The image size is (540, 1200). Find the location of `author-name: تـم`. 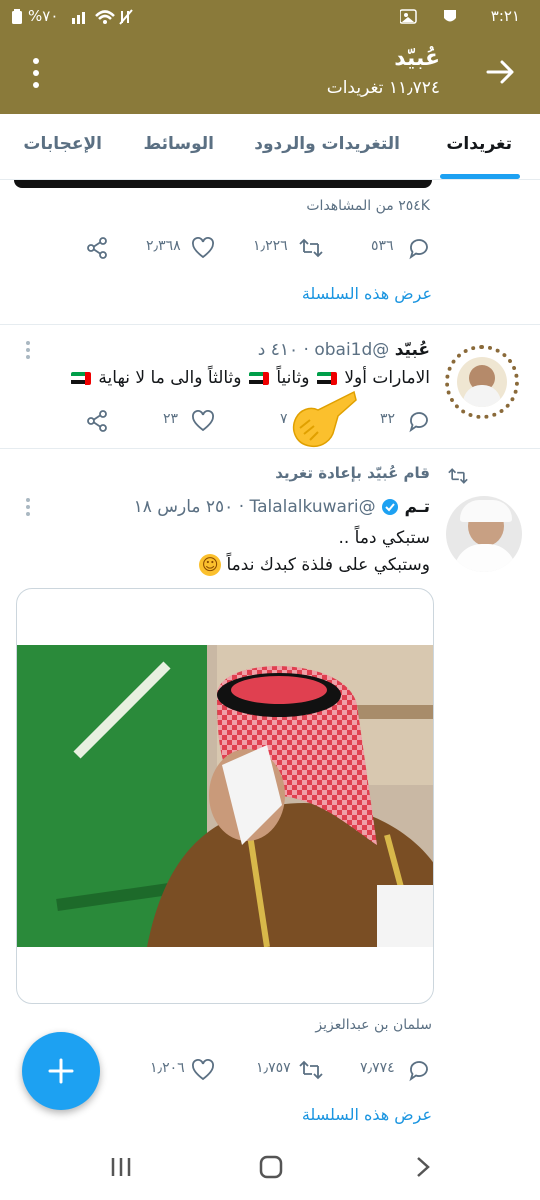

author-name: تـم is located at coordinates (417, 507).